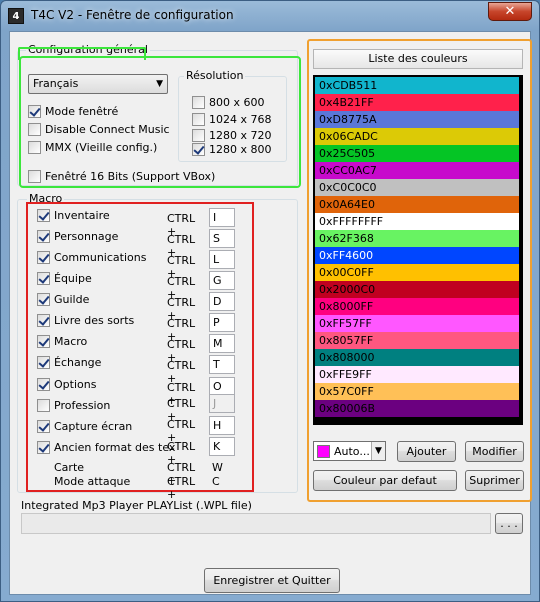 This screenshot has width=540, height=602. I want to click on carte-label: Carte, so click(69, 467).